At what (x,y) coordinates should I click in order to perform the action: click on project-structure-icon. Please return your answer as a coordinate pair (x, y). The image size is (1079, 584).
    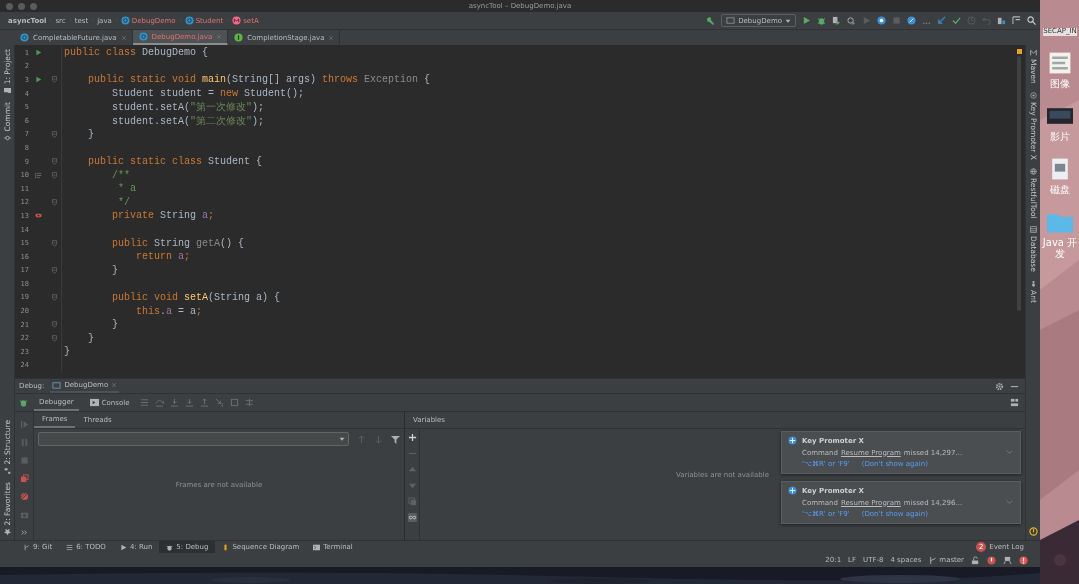
    Looking at the image, I should click on (1001, 20).